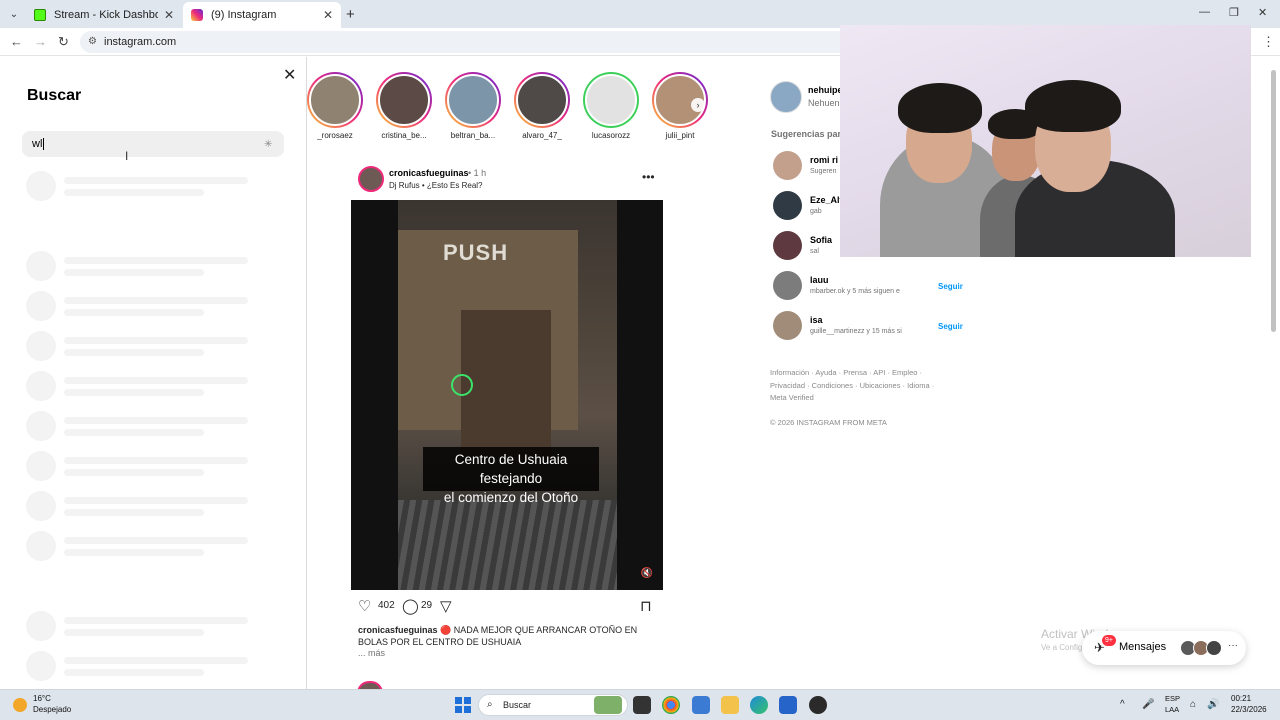 This screenshot has height=720, width=1280. Describe the element at coordinates (1213, 704) in the screenshot. I see `volume-icon: 🔊` at that location.